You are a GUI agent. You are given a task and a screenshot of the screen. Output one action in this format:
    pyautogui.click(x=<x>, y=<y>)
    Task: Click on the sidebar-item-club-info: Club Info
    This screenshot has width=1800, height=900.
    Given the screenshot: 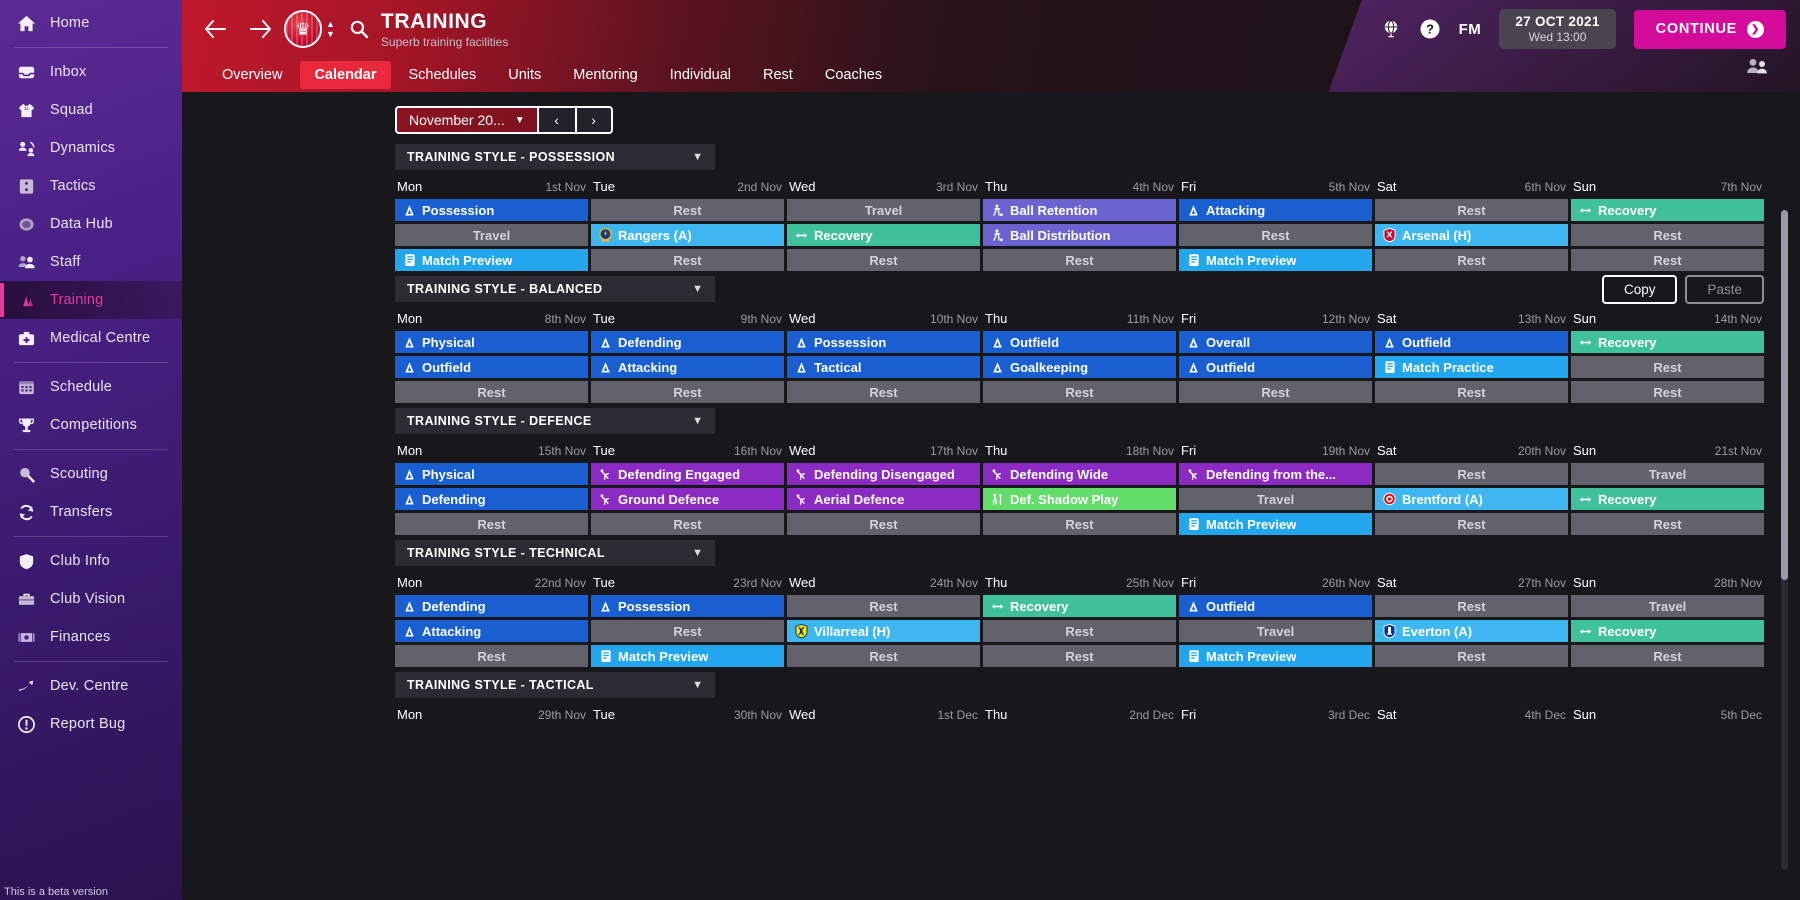 What is the action you would take?
    pyautogui.click(x=91, y=561)
    